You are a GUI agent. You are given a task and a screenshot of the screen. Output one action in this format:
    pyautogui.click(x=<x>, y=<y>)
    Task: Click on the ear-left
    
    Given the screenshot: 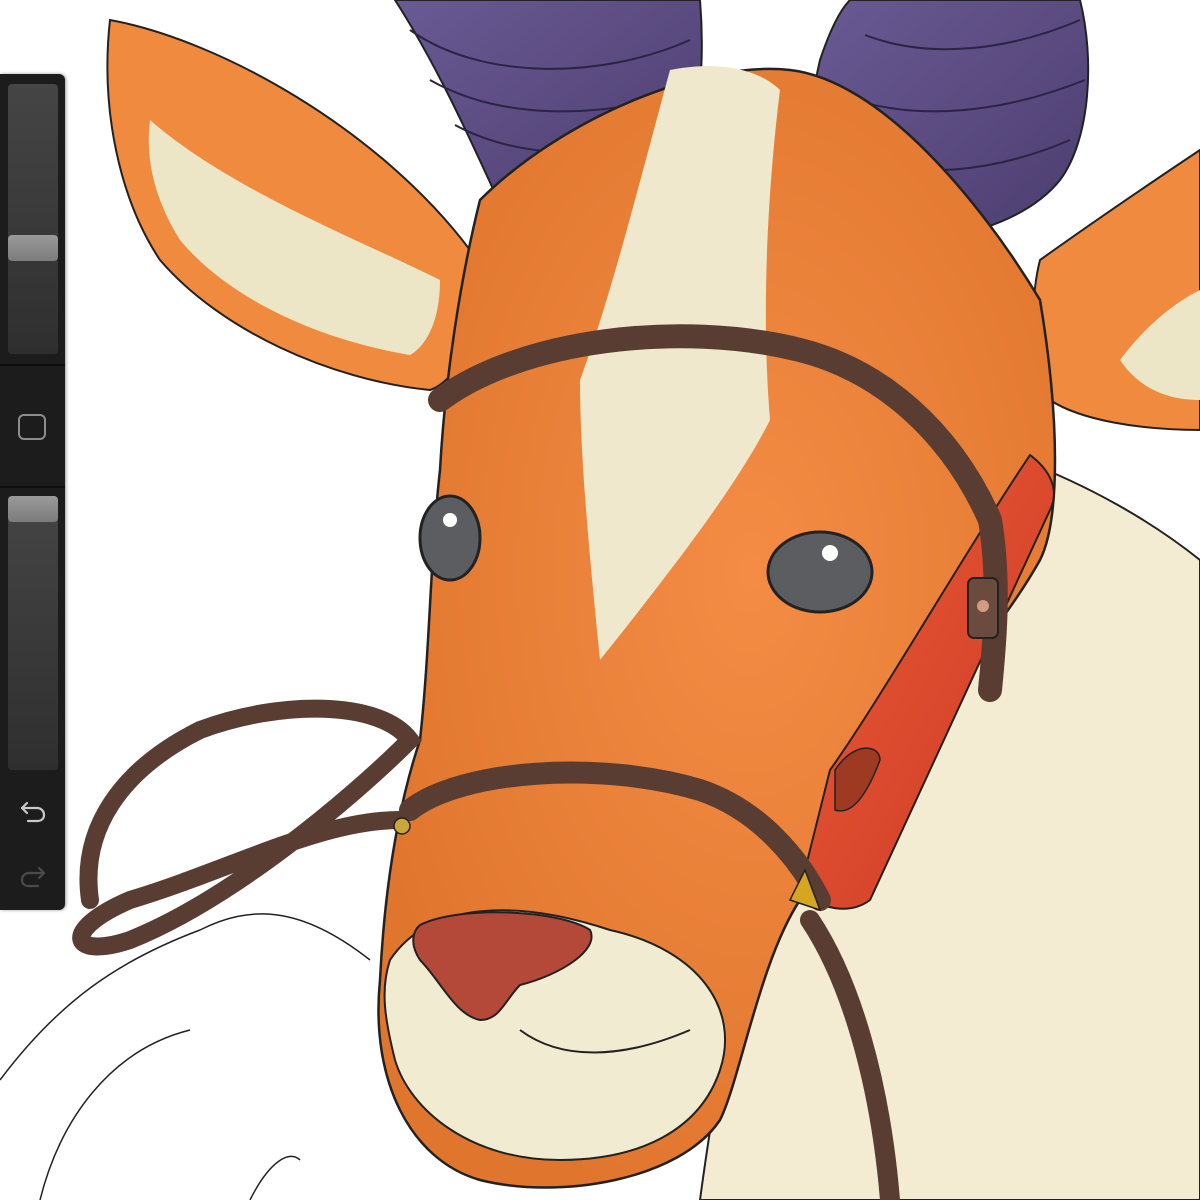 What is the action you would take?
    pyautogui.click(x=292, y=205)
    